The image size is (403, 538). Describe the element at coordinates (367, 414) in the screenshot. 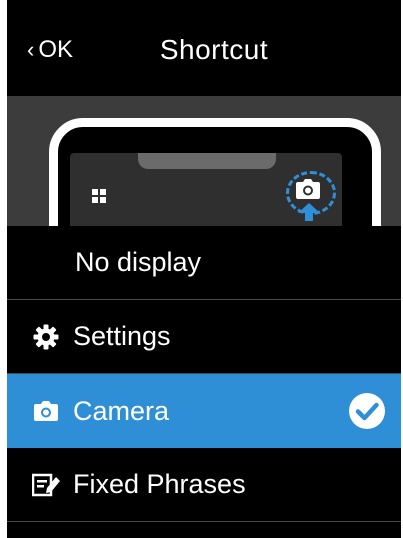

I see `check-circle-icon` at that location.